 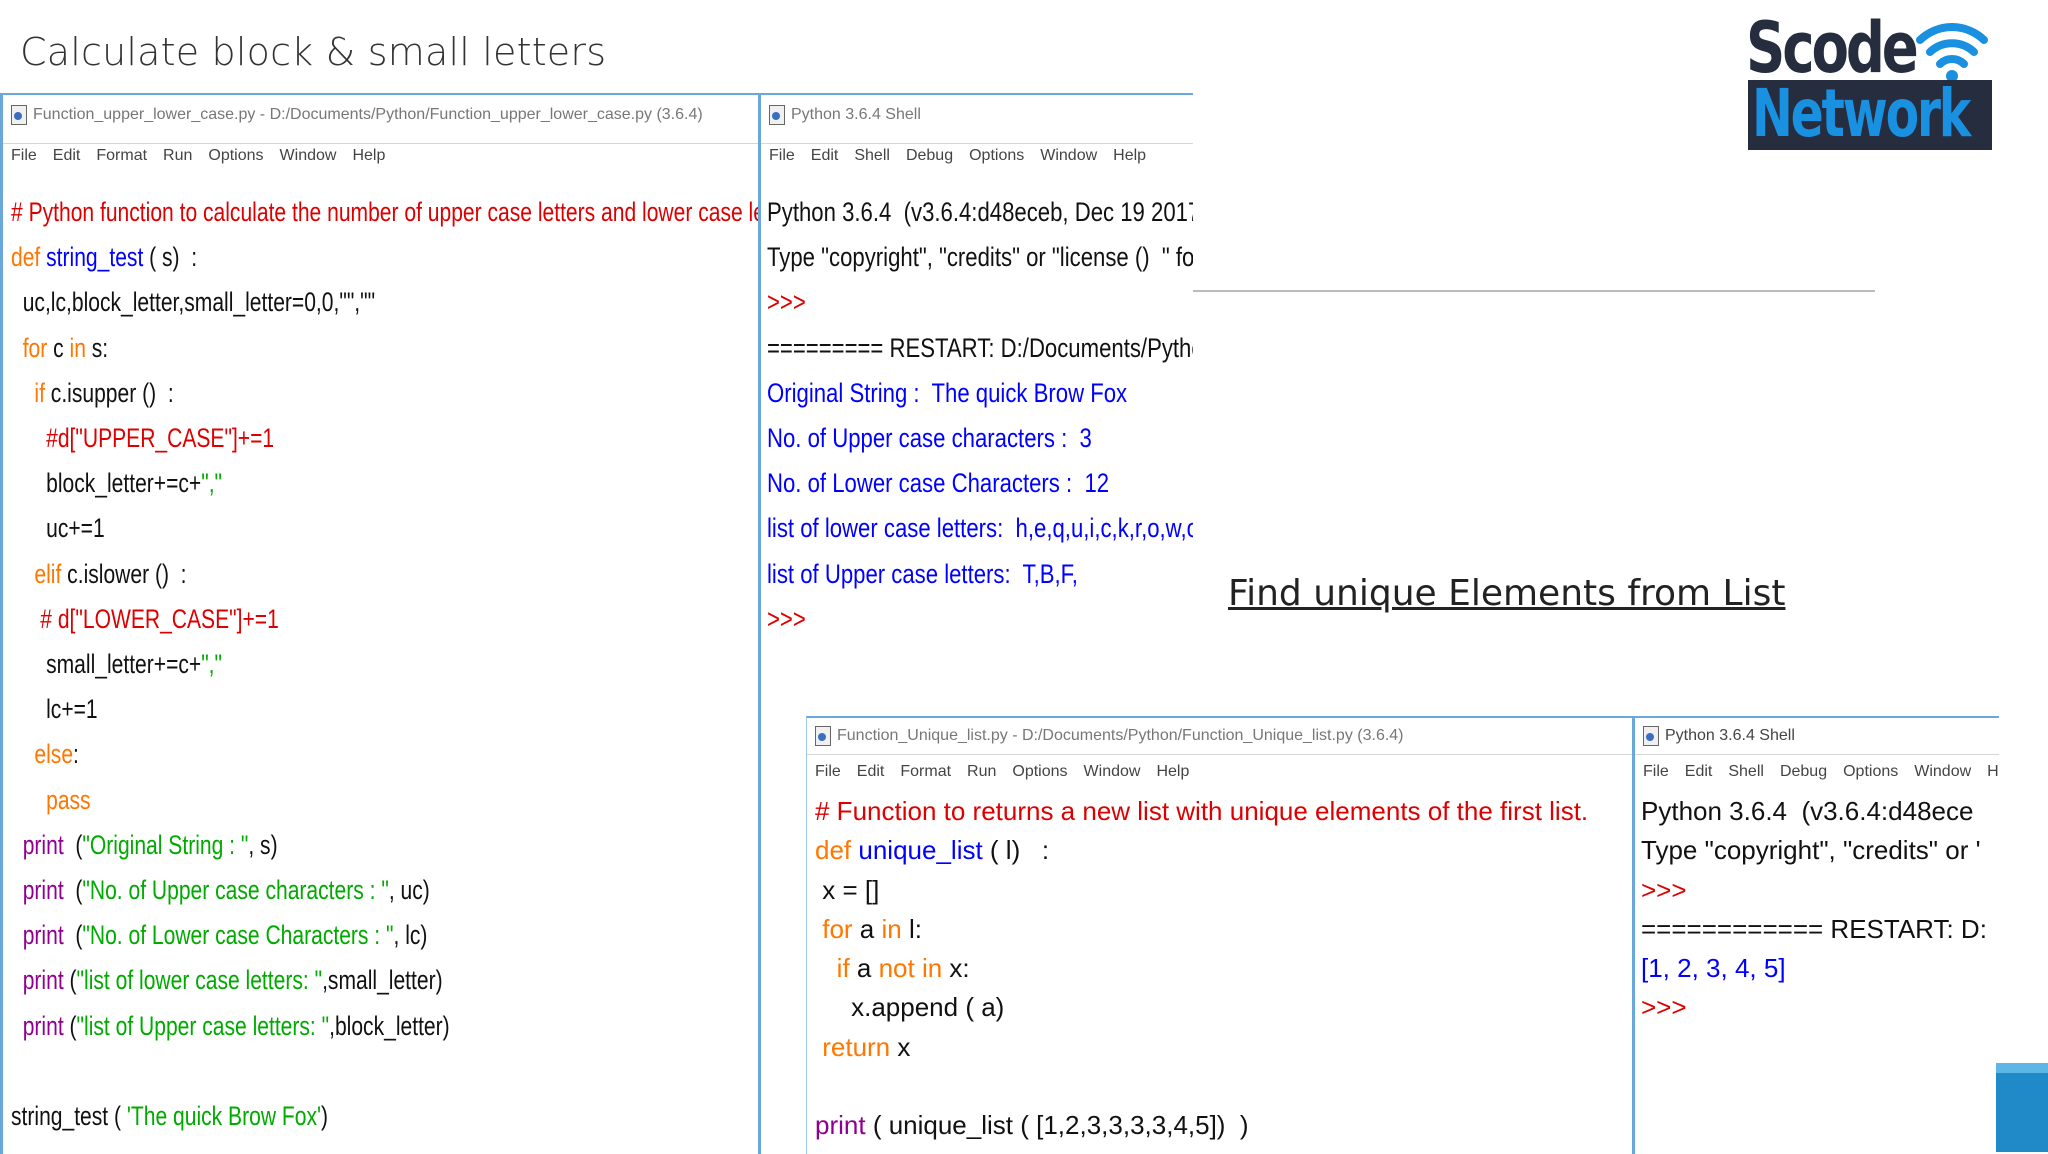 What do you see at coordinates (387, 1116) in the screenshot?
I see `code-line: string_test ( 'The quick Brow Fox')` at bounding box center [387, 1116].